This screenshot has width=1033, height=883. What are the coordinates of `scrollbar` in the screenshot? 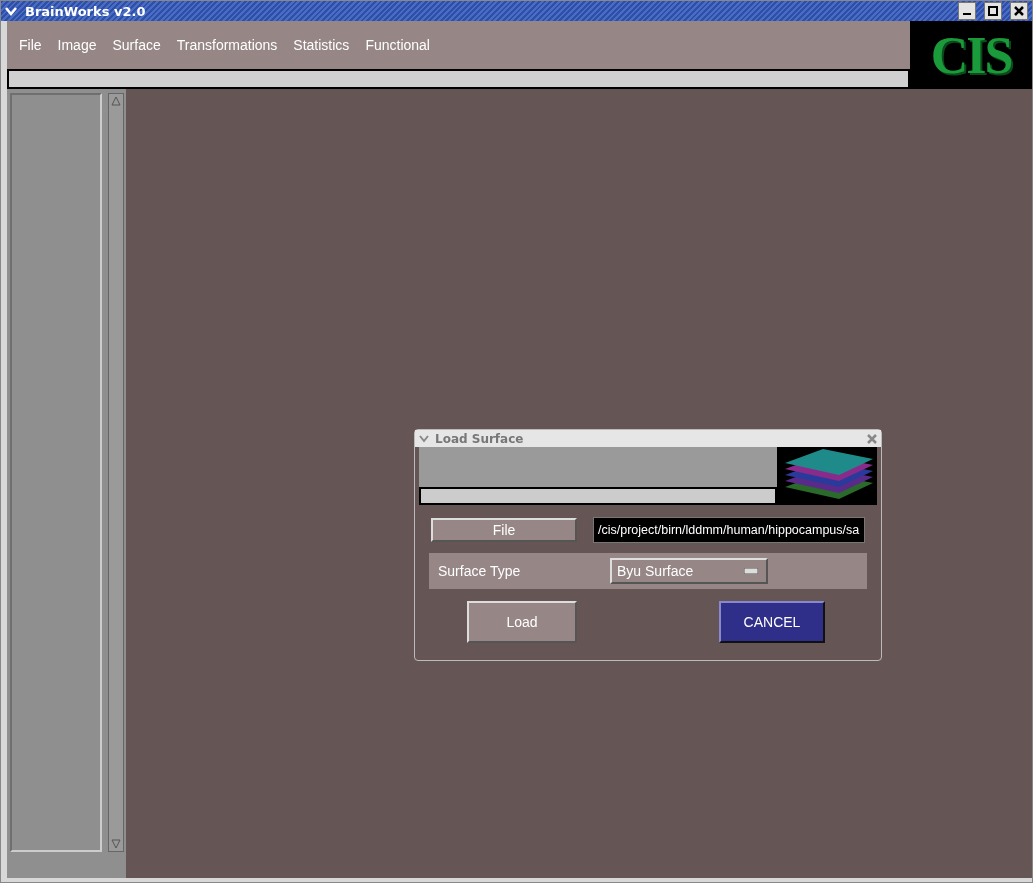 It's located at (116, 472).